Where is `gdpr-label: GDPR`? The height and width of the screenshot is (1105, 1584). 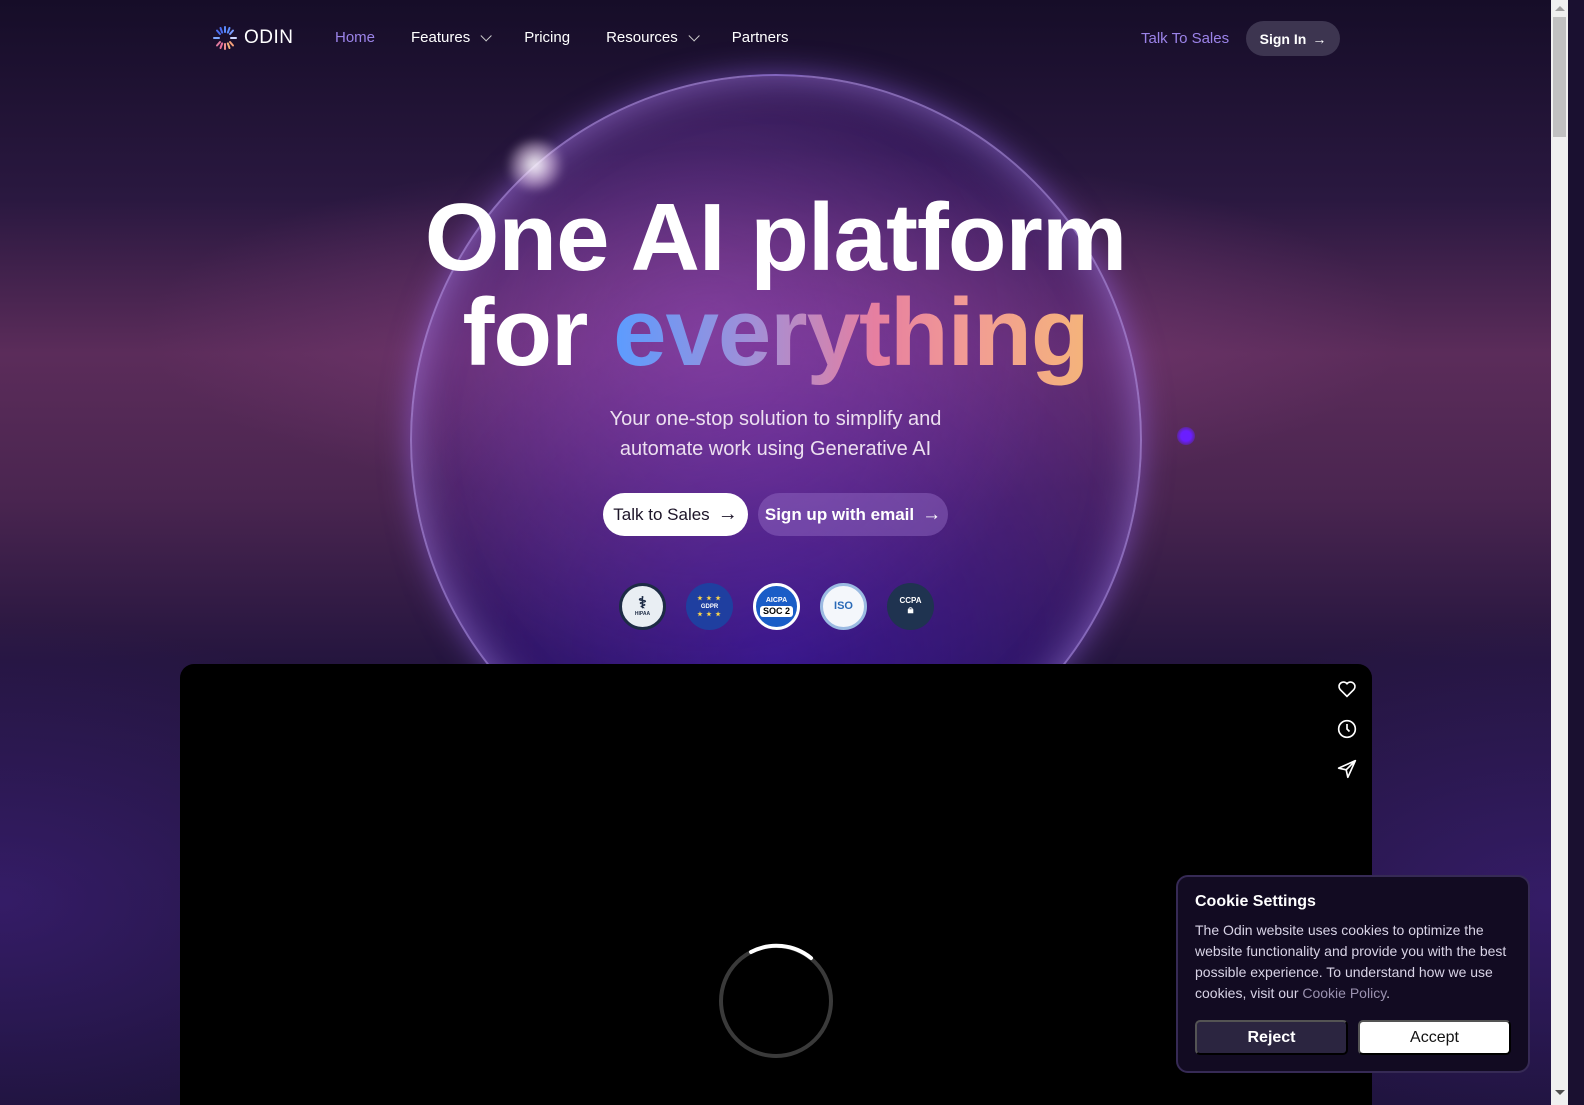 gdpr-label: GDPR is located at coordinates (709, 606).